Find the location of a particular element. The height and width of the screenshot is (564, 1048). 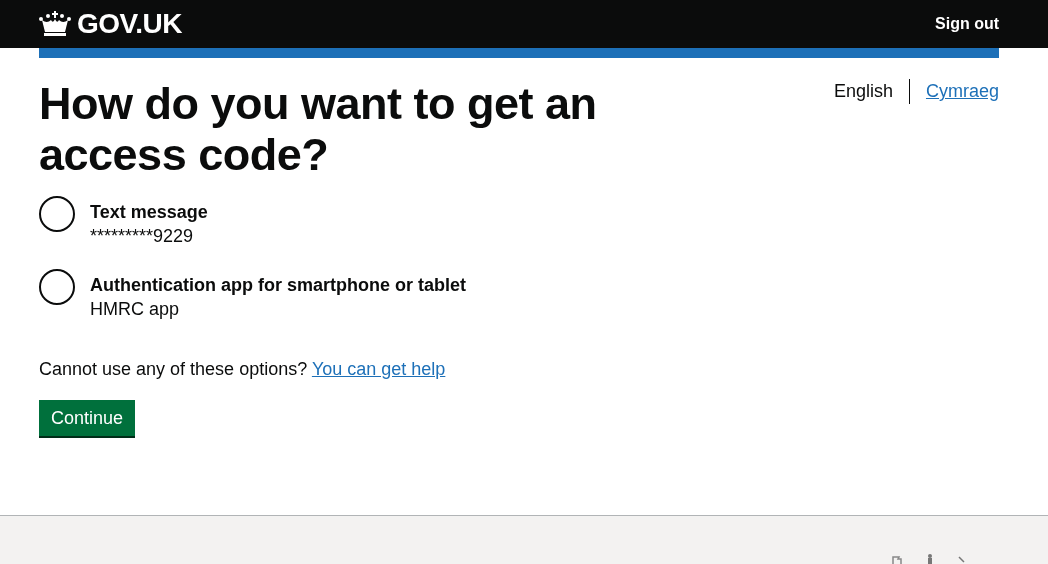

page-heading: How do you want to get an access code? is located at coordinates (318, 129).